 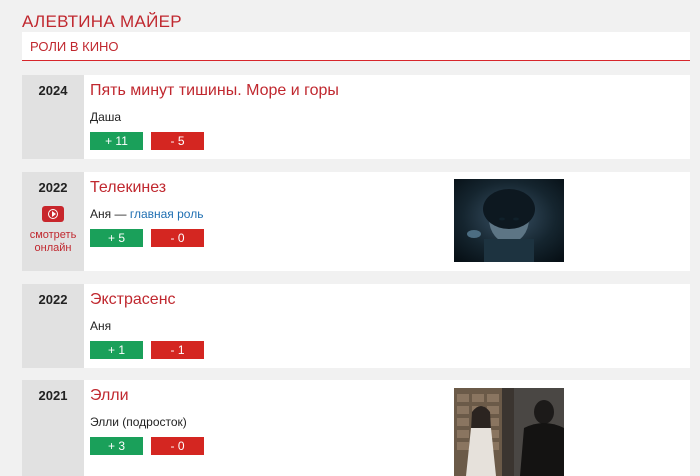 I want to click on watch-label: смотреть, so click(x=53, y=235).